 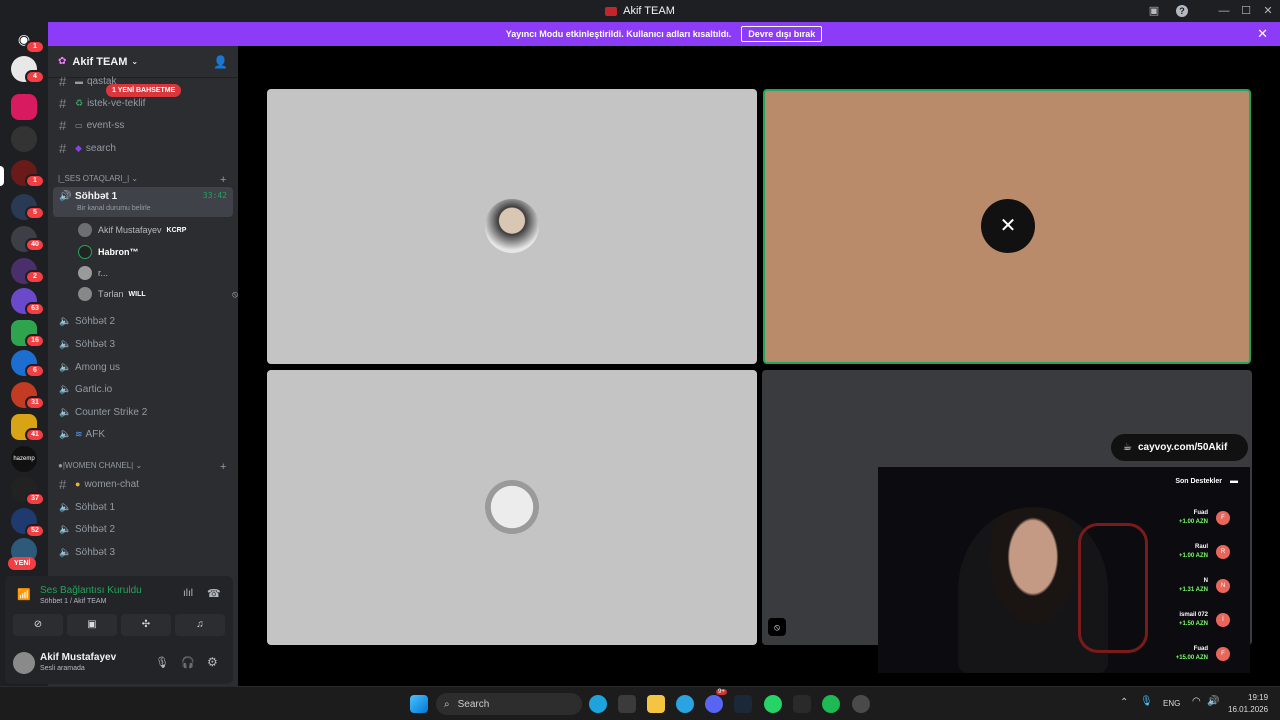 I want to click on donation-entry: Fuad +1.00 AZN, so click(x=1193, y=518).